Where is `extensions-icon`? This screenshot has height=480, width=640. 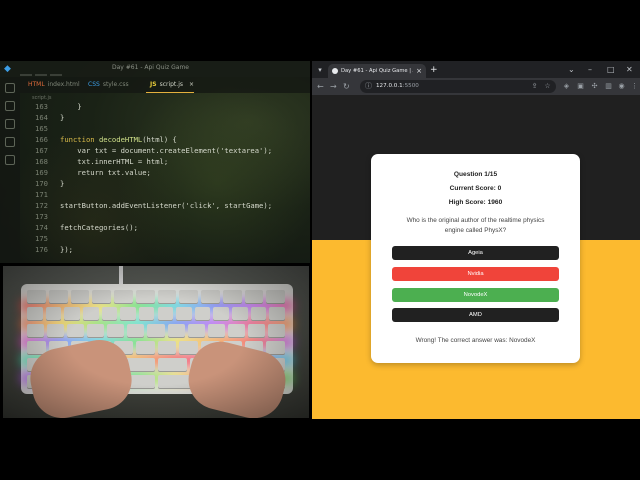 extensions-icon is located at coordinates (10, 160).